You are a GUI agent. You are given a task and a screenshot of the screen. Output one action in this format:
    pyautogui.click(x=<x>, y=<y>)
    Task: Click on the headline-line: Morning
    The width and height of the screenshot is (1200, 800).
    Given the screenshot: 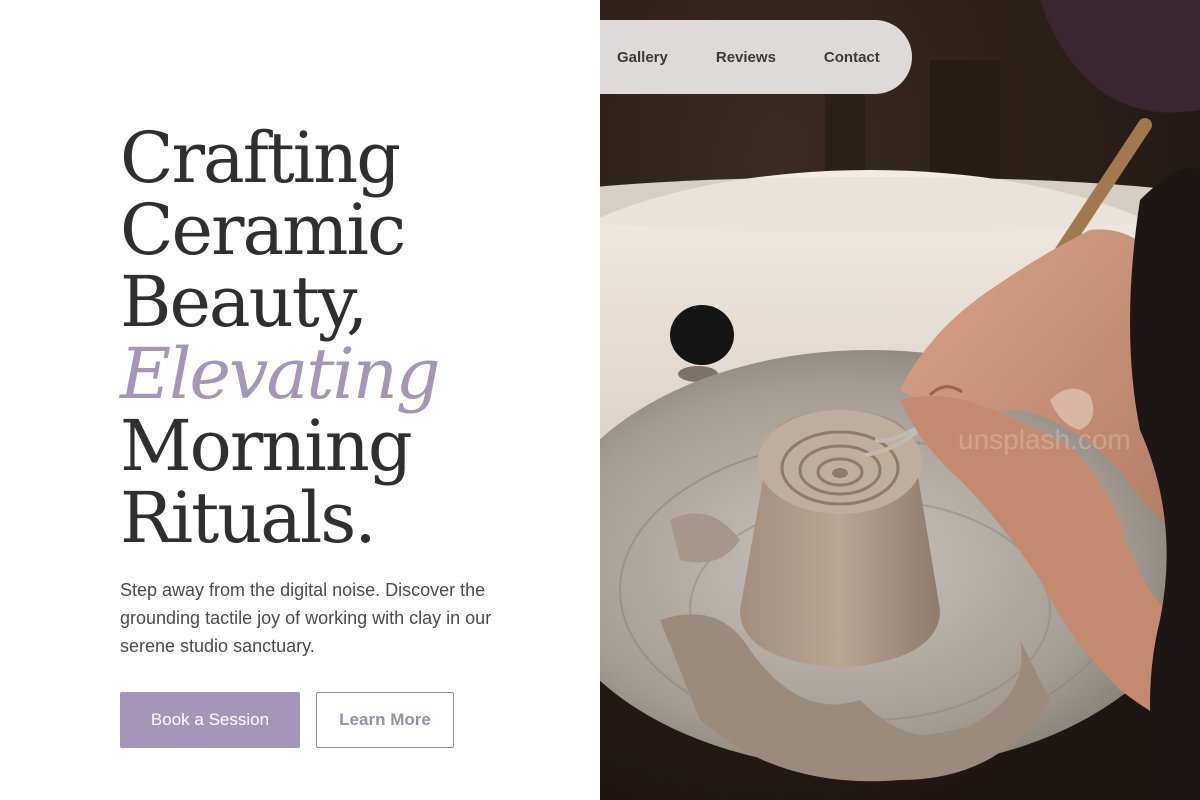 What is the action you would take?
    pyautogui.click(x=266, y=446)
    